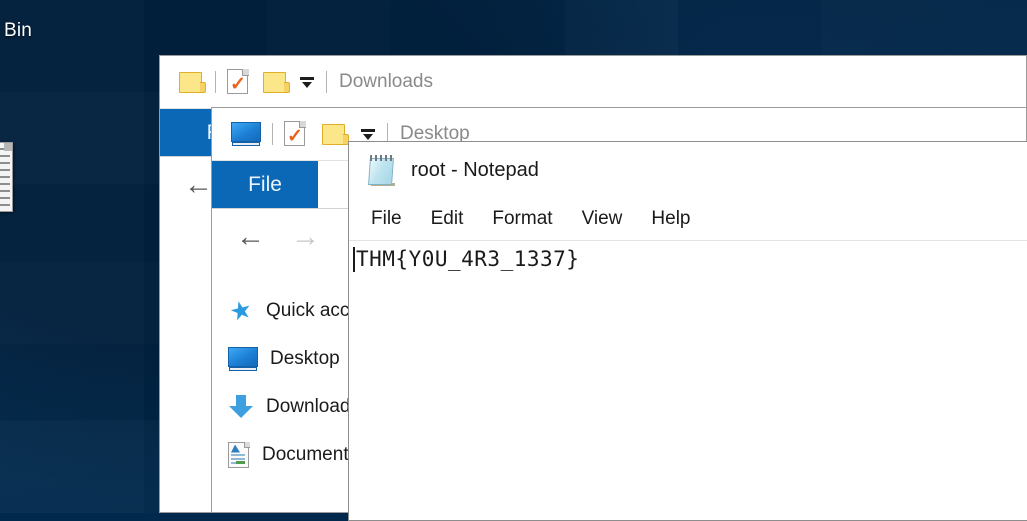 This screenshot has height=521, width=1027. I want to click on quick-access-star-icon: ★, so click(241, 311).